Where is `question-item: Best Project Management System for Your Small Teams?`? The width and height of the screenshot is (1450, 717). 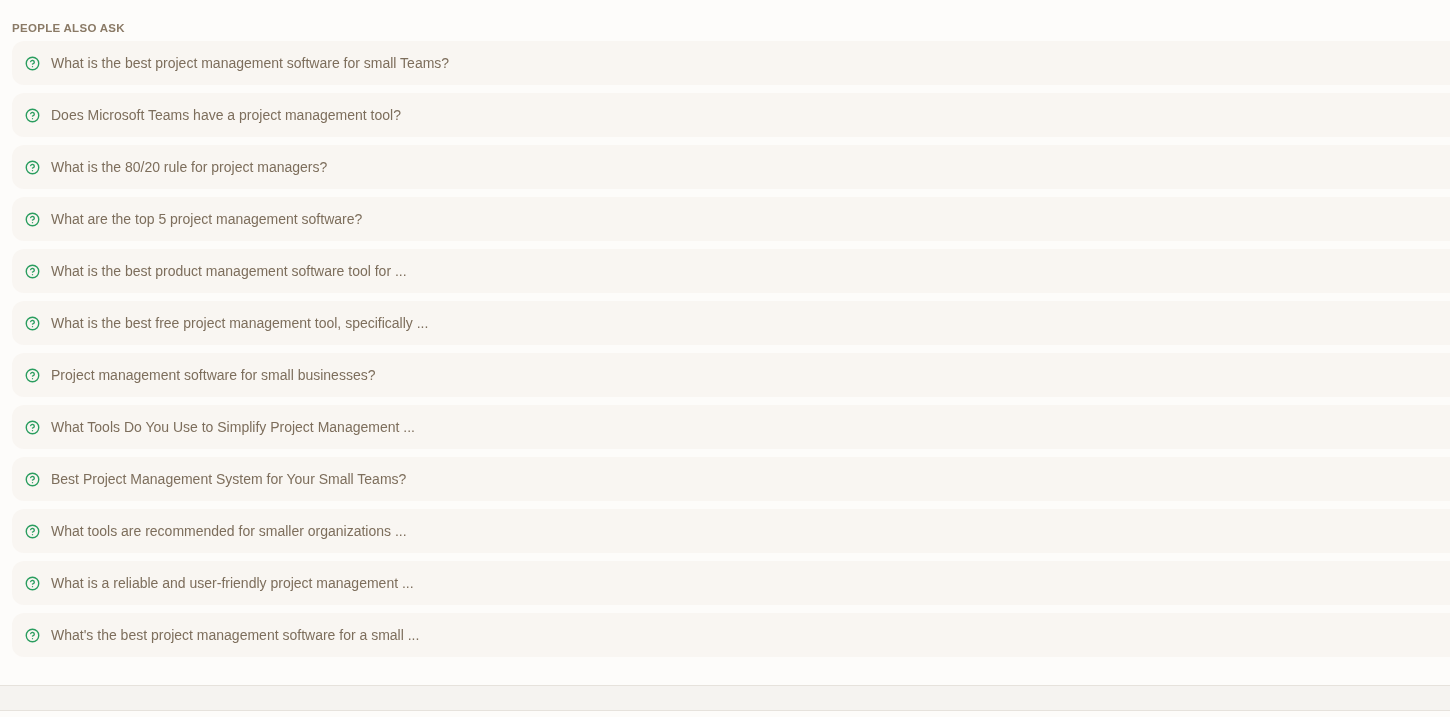 question-item: Best Project Management System for Your Small Teams? is located at coordinates (731, 479).